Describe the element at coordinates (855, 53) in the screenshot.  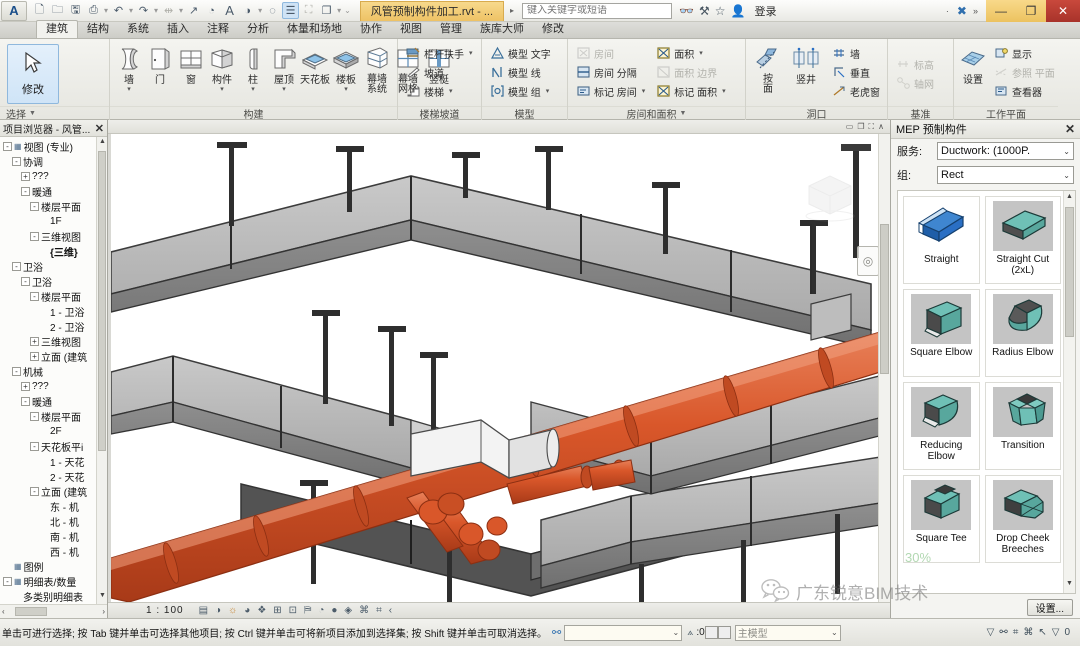
I see `wall-opening-button: 墙` at that location.